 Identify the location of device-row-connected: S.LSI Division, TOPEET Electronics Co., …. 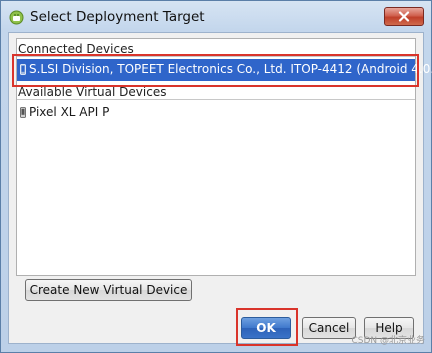
(224, 70).